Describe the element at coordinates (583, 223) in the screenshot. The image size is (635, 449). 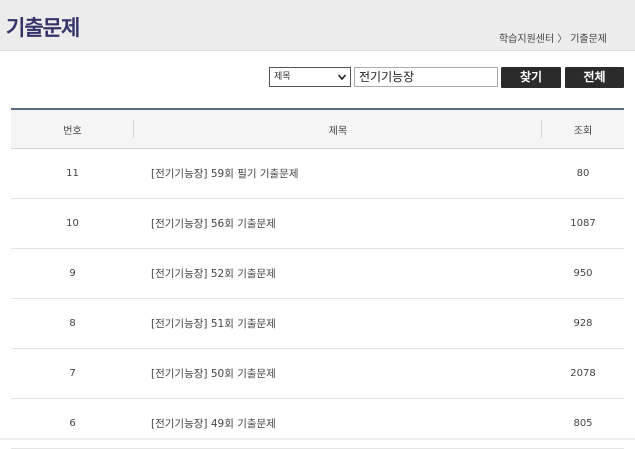
I see `row-views: 1087` at that location.